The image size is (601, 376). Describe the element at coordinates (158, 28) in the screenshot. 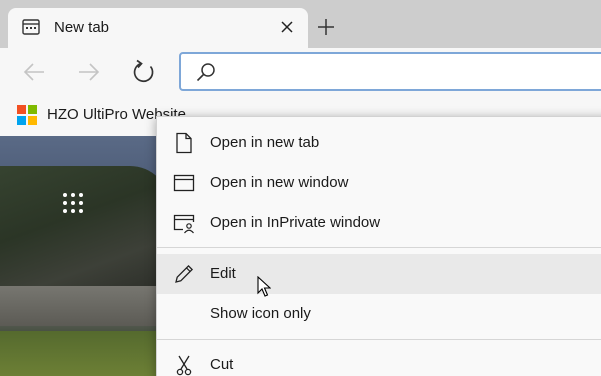

I see `tab-new-tab: New tab` at that location.